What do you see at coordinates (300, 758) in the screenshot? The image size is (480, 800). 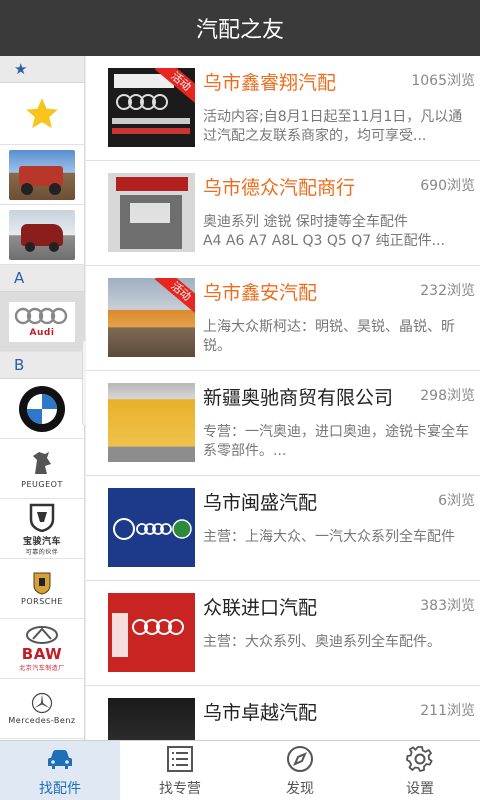 I see `compass-icon` at bounding box center [300, 758].